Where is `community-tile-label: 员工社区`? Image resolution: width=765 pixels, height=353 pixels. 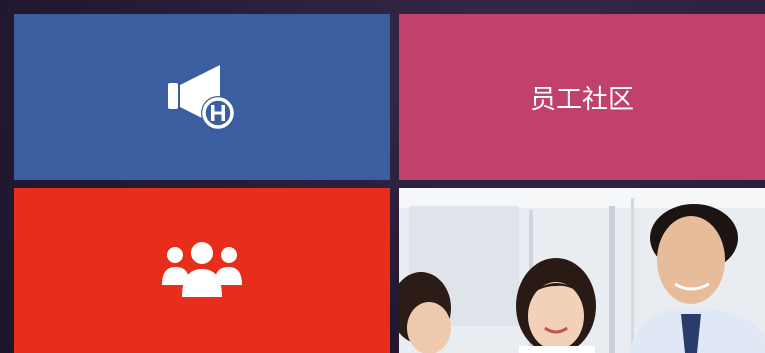 community-tile-label: 员工社区 is located at coordinates (581, 99).